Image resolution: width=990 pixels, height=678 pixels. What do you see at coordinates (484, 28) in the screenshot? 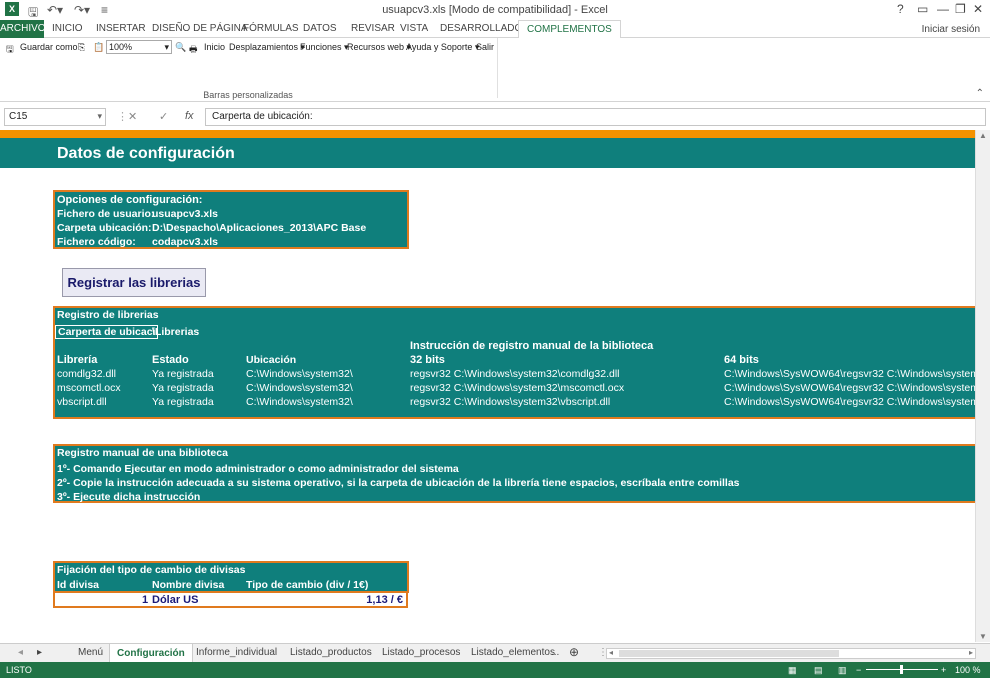
I see `tab-desarrollador: DESARROLLADOR` at bounding box center [484, 28].